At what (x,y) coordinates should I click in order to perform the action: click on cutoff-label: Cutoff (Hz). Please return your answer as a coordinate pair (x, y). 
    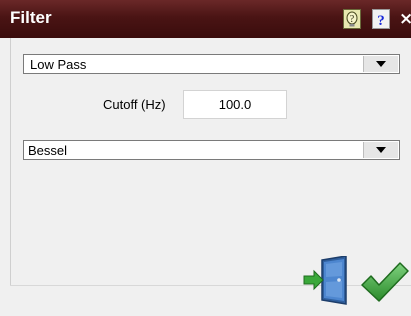
    Looking at the image, I should click on (134, 104).